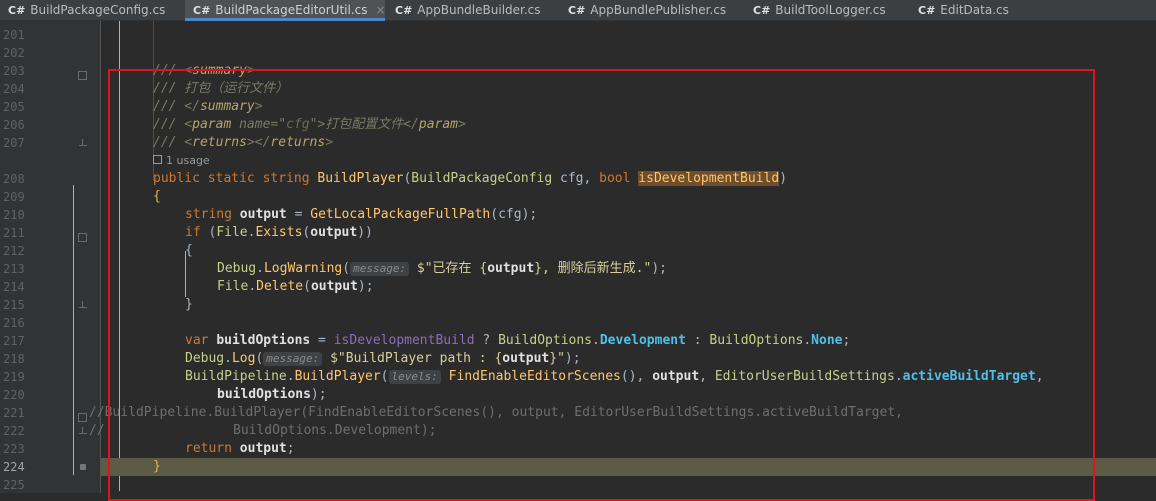  Describe the element at coordinates (628, 107) in the screenshot. I see `code-line-205: /// </summary>` at that location.